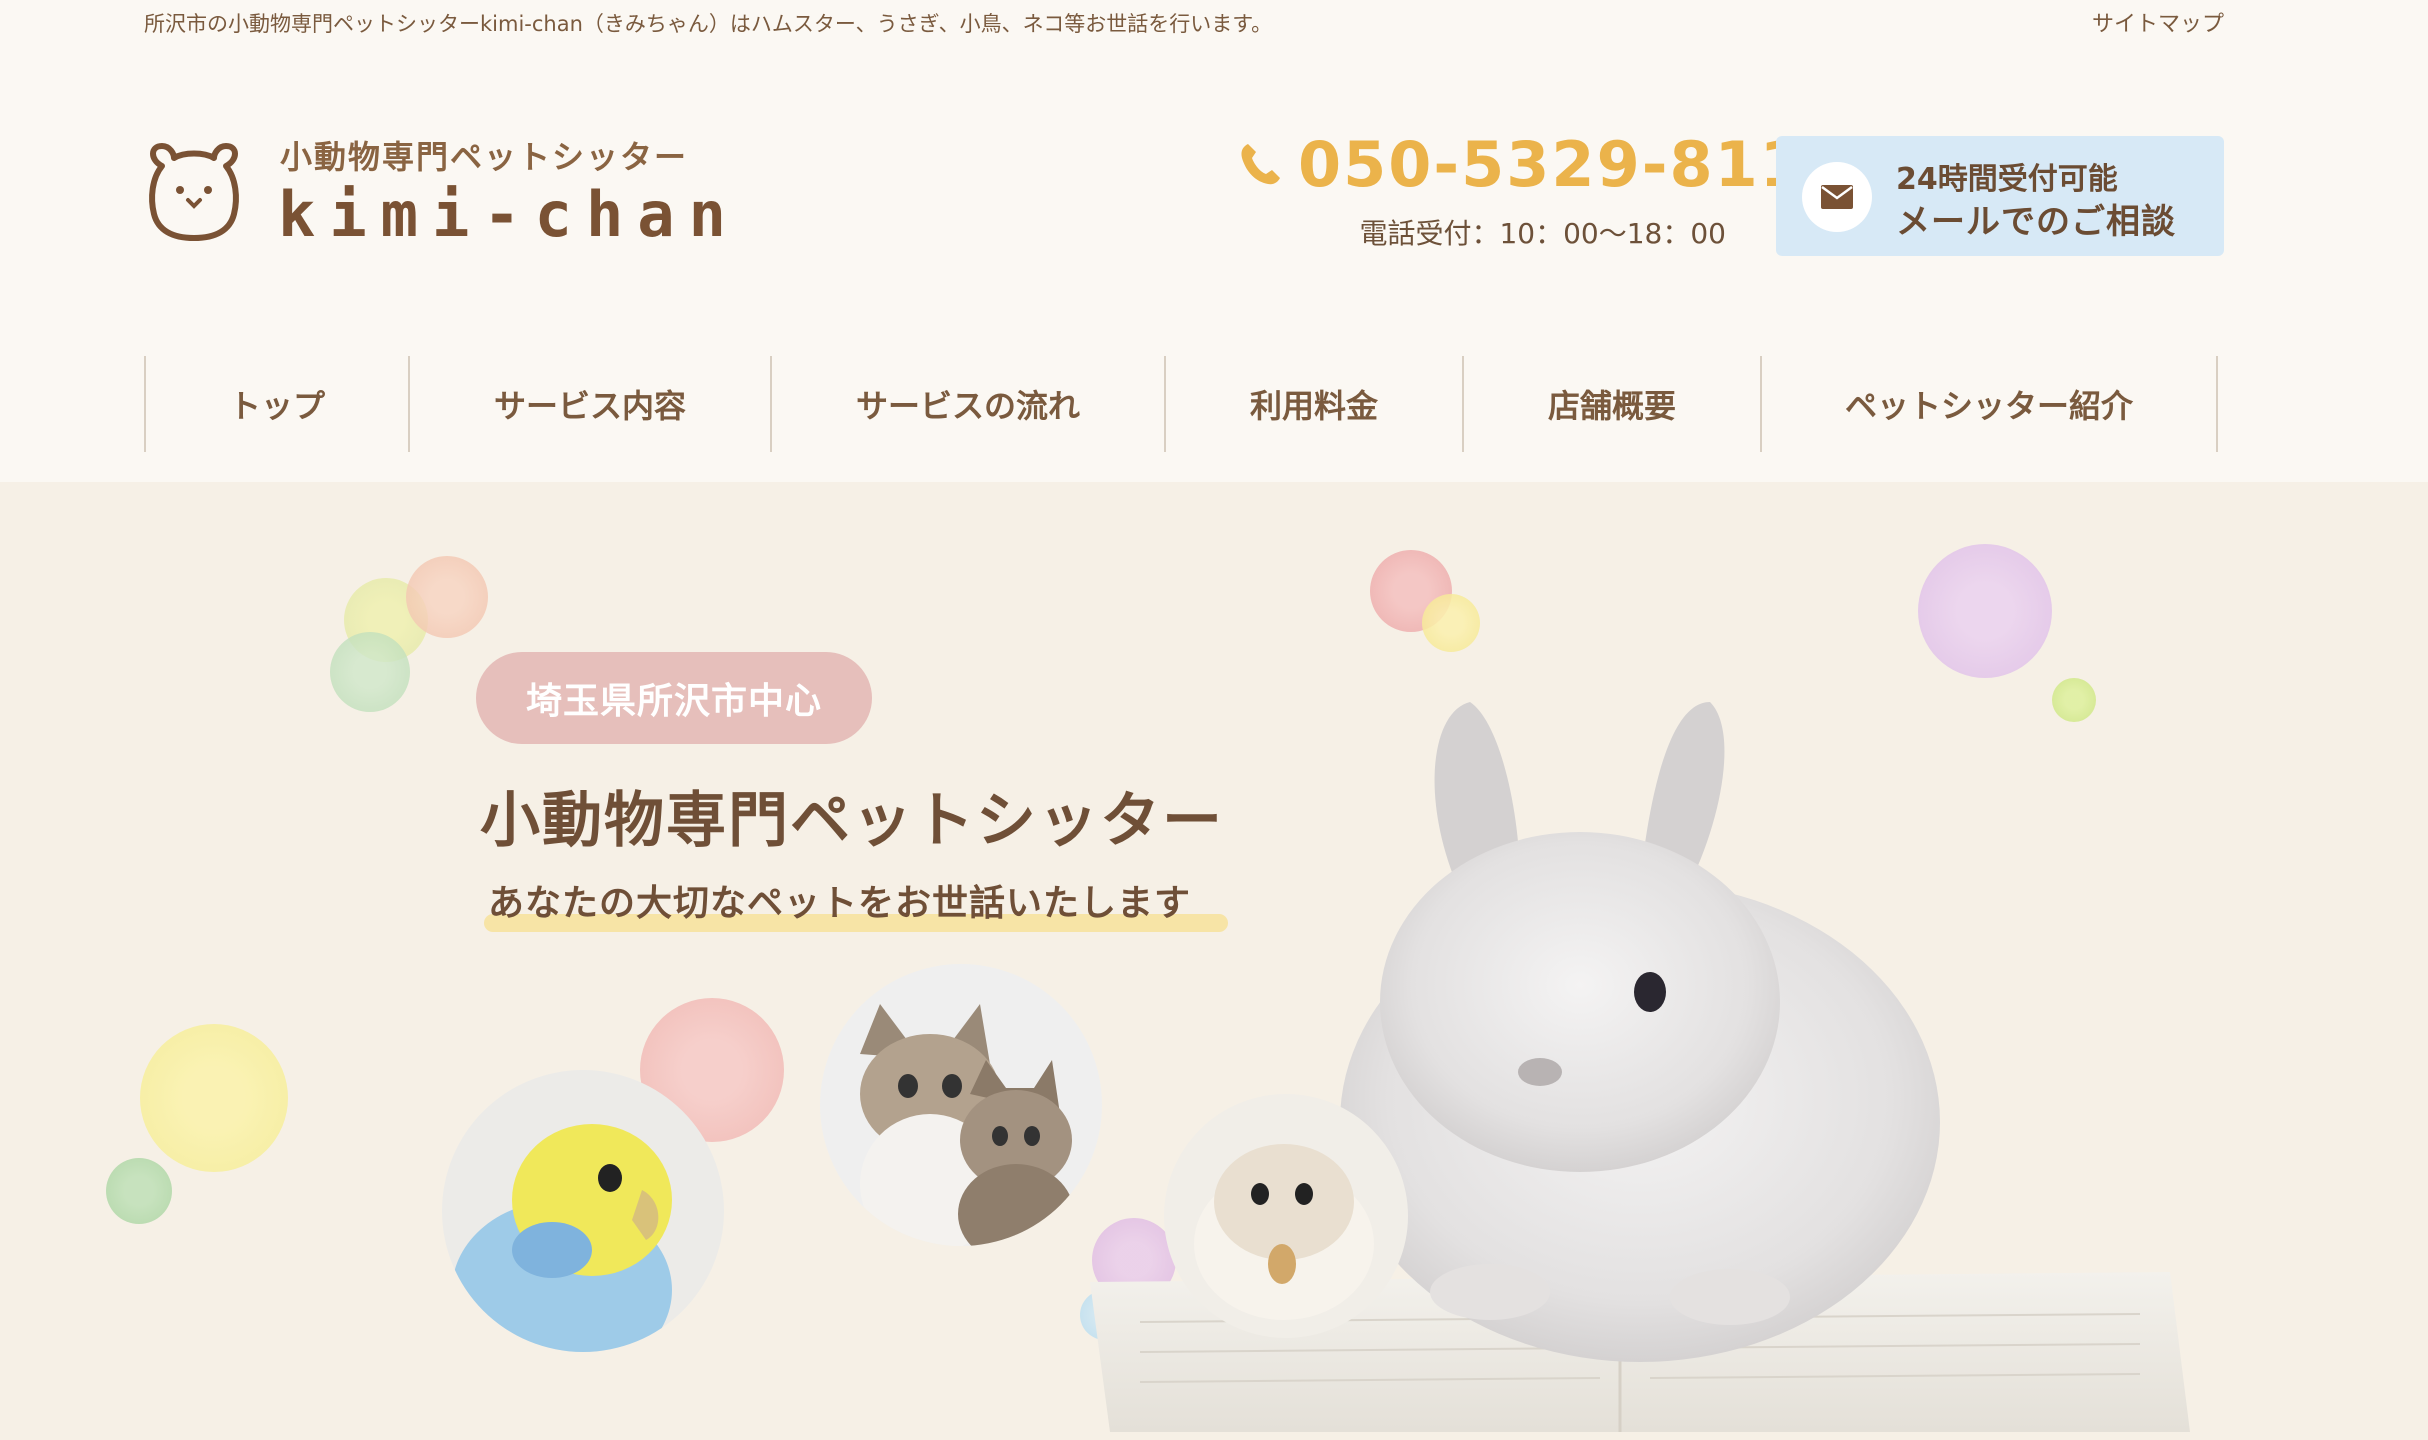 This screenshot has height=1440, width=2428. I want to click on phone-hours: 電話受付：10：00〜18：00, so click(1542, 233).